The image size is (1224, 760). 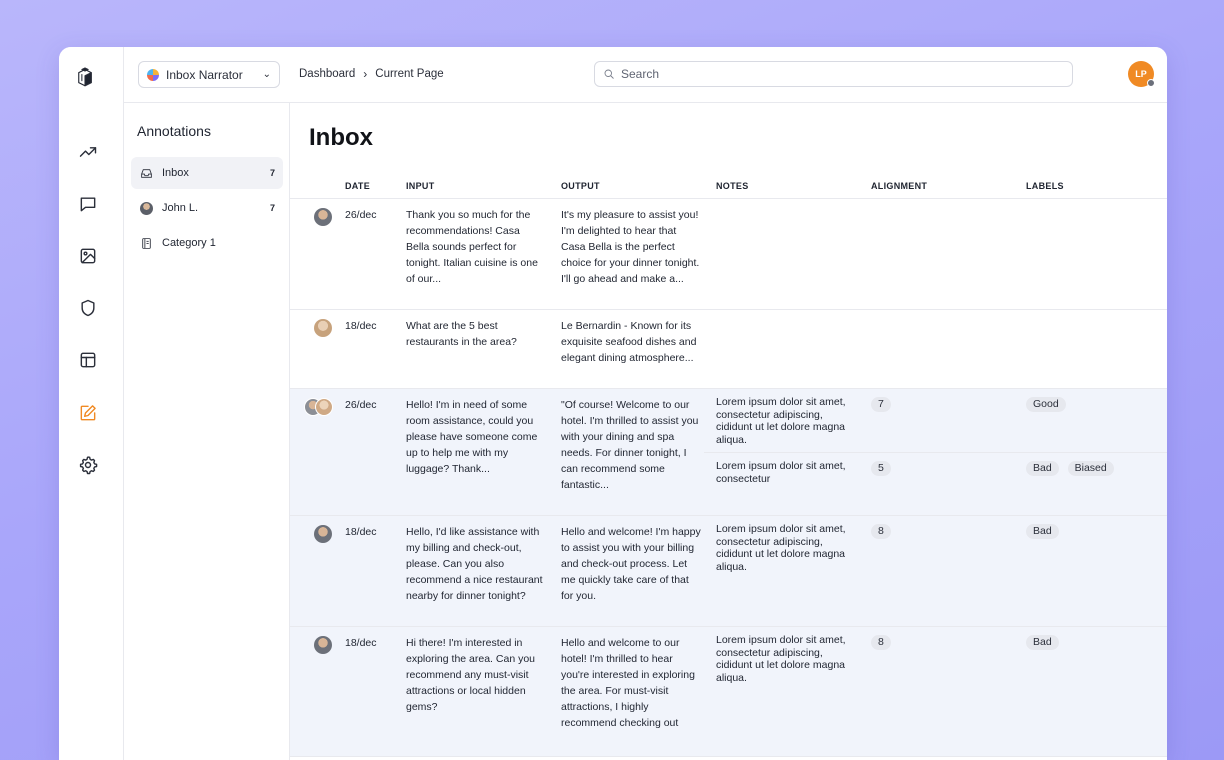 What do you see at coordinates (371, 74) in the screenshot?
I see `breadcrumb: Dashboard › Current Page` at bounding box center [371, 74].